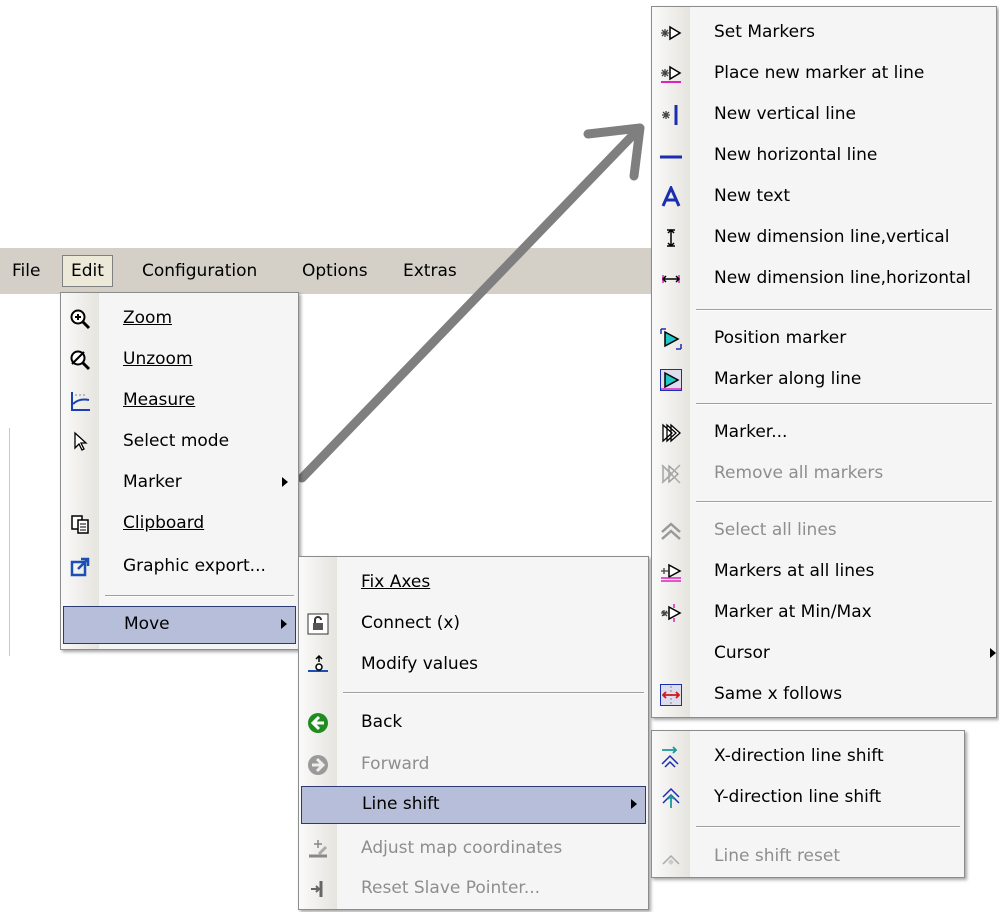  What do you see at coordinates (152, 482) in the screenshot?
I see `menu-item-label: Marker` at bounding box center [152, 482].